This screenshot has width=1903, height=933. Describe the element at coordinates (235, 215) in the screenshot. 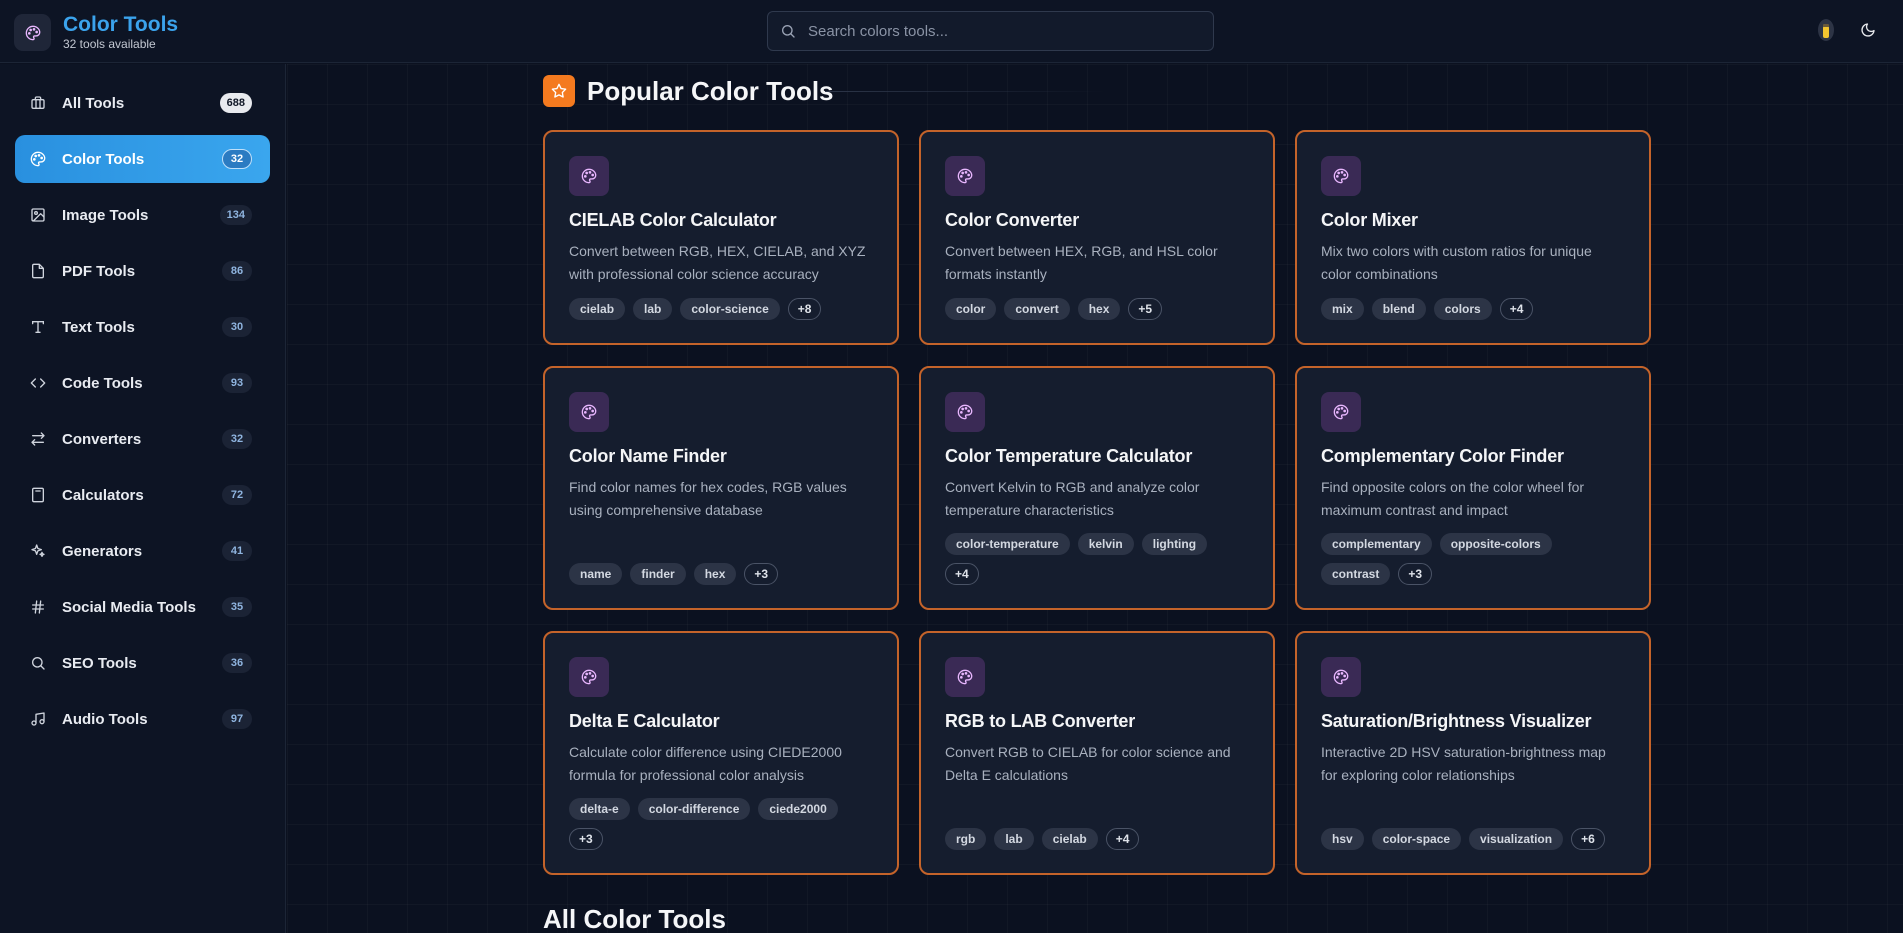

I see `count-badge: 134` at that location.